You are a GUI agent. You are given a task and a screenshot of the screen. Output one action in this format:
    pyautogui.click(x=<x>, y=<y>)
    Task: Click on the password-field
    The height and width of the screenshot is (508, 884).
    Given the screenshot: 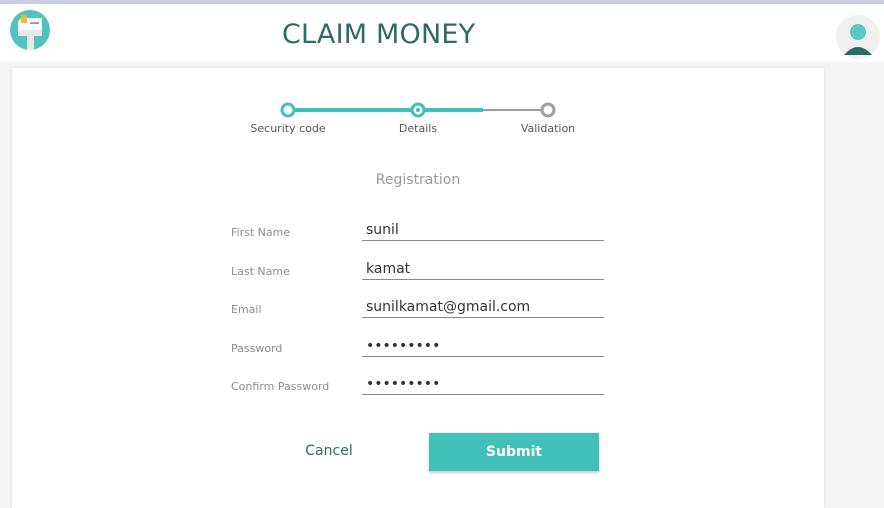 What is the action you would take?
    pyautogui.click(x=483, y=346)
    